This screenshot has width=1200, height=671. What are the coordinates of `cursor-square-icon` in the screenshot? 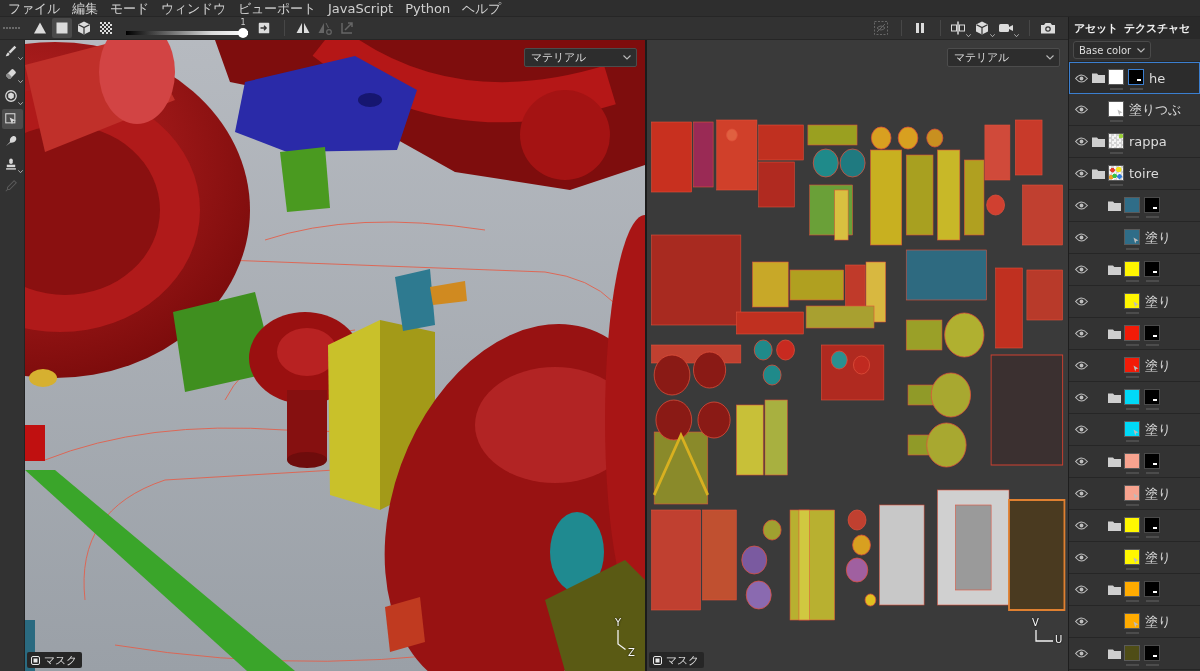 It's located at (10, 118).